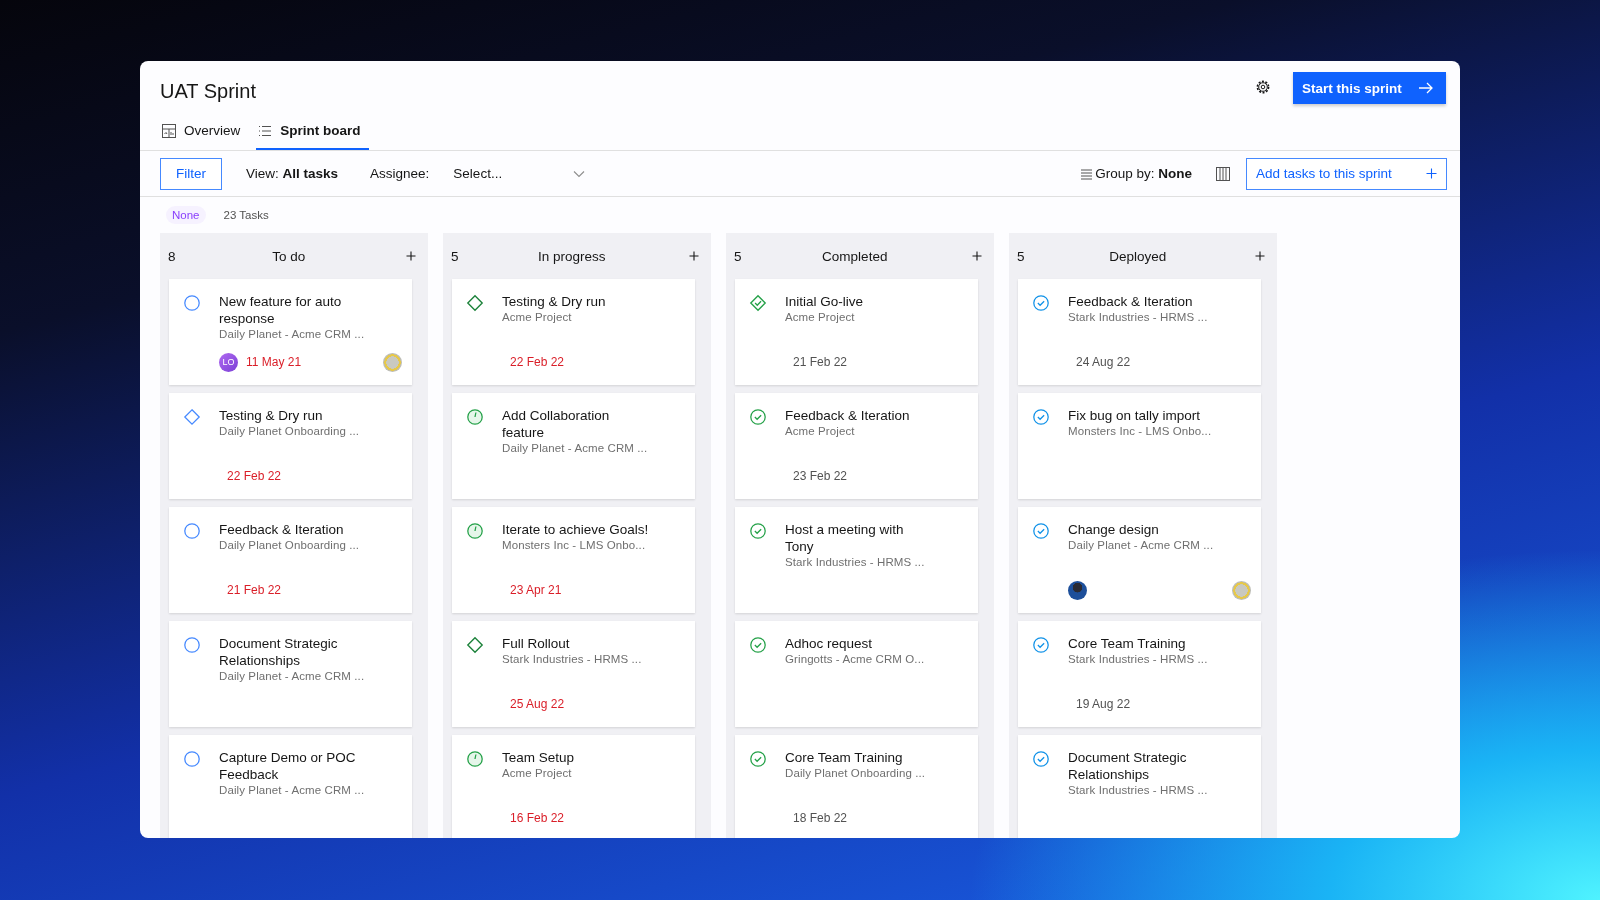  Describe the element at coordinates (536, 643) in the screenshot. I see `task-title: Full Rollout` at that location.